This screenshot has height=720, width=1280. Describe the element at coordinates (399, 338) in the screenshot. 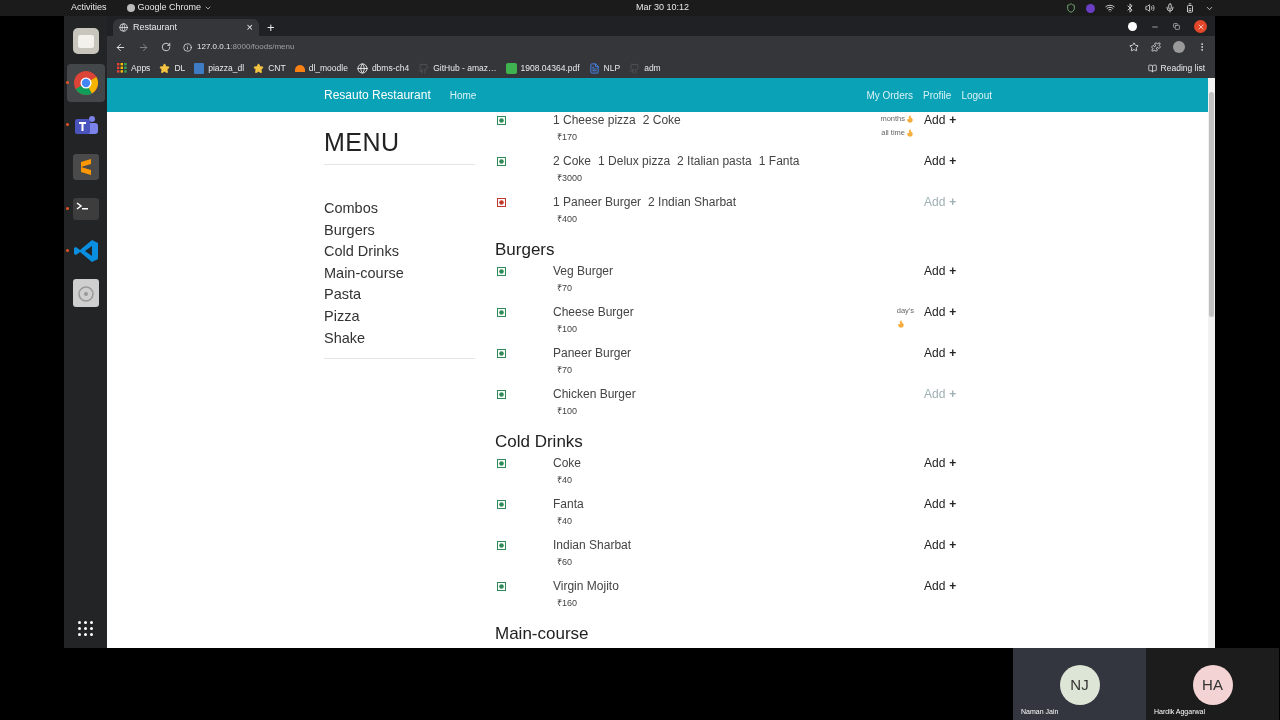

I see `category-link: Shake` at that location.